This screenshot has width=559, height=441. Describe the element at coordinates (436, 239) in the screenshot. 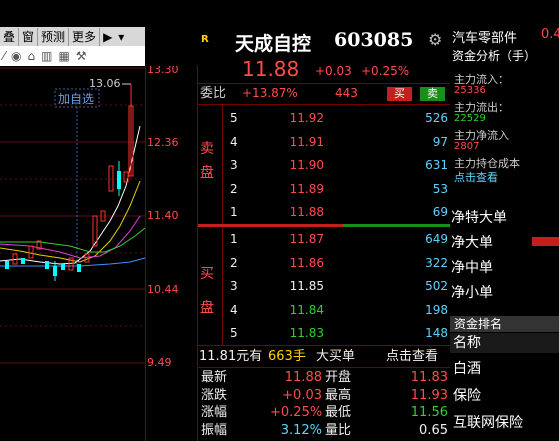

I see `order-volume: 649` at that location.